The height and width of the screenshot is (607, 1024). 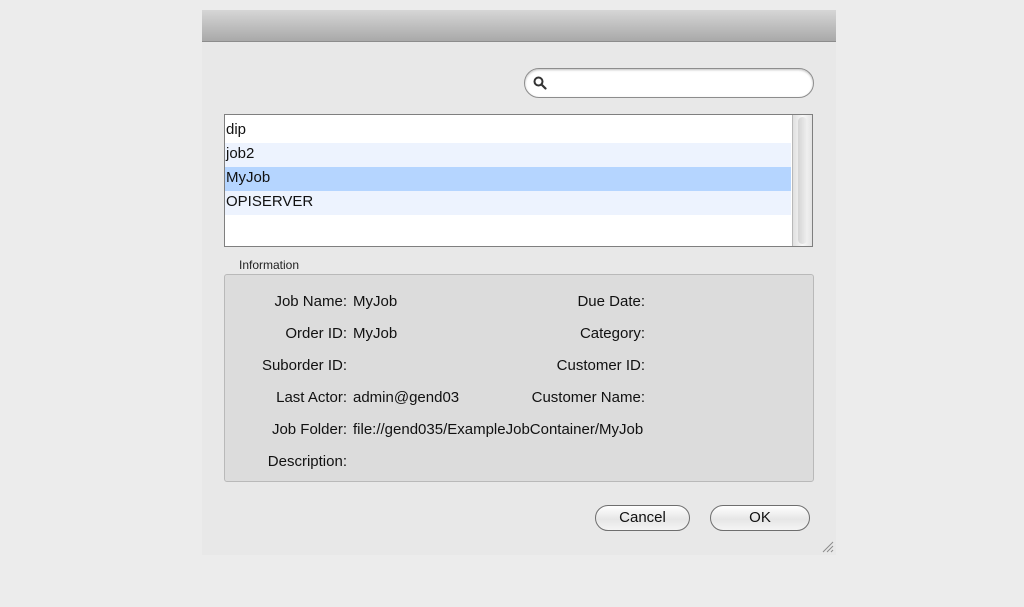 I want to click on order-id-label: Order ID:, so click(x=316, y=333).